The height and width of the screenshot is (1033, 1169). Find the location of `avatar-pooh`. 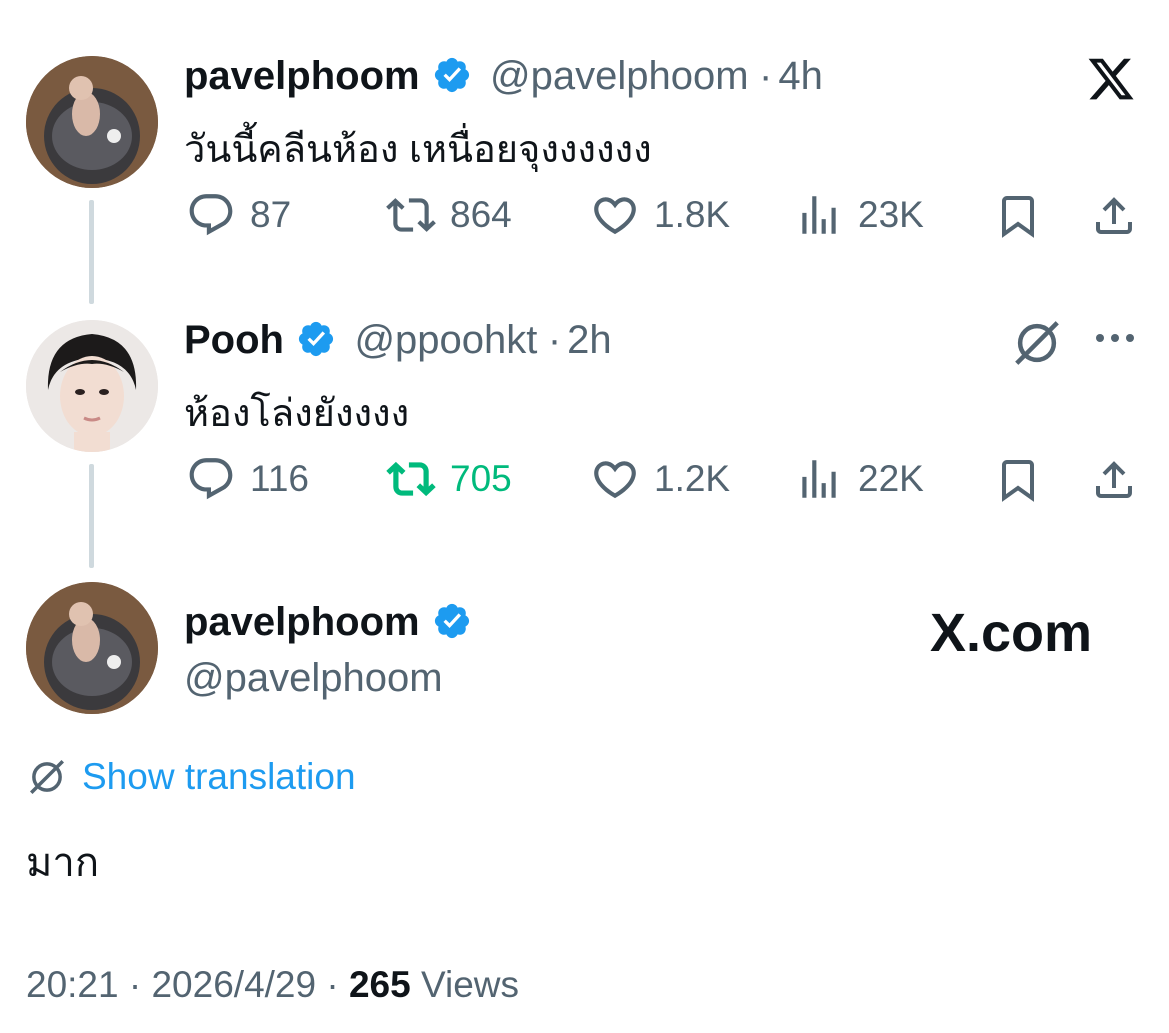

avatar-pooh is located at coordinates (92, 386).